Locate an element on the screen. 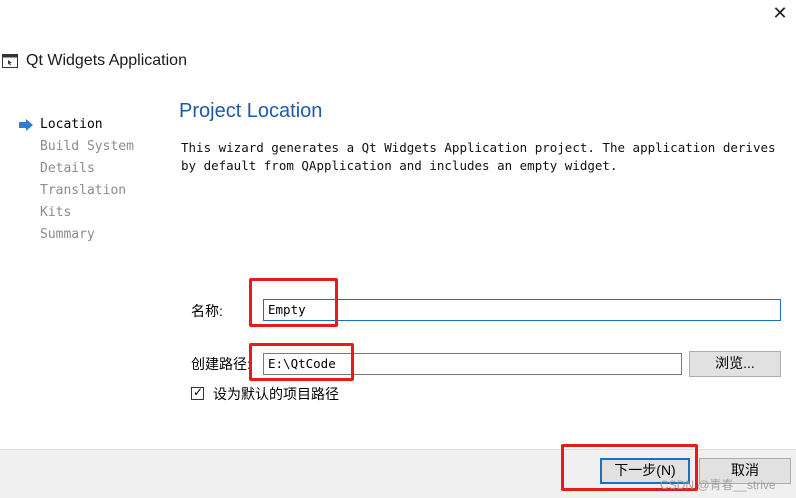 This screenshot has height=498, width=796. current-step-arrow-icon is located at coordinates (26, 125).